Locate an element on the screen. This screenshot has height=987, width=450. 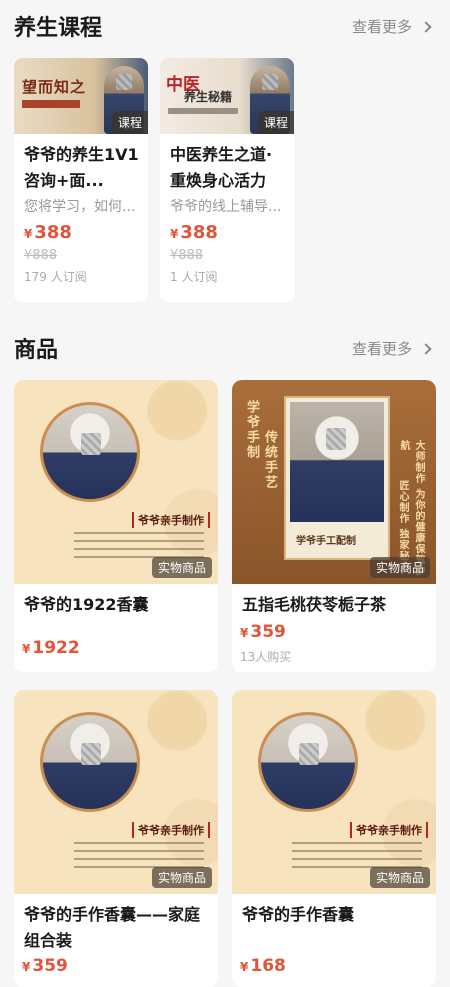
courses-more-link: 查看更多 is located at coordinates (391, 26).